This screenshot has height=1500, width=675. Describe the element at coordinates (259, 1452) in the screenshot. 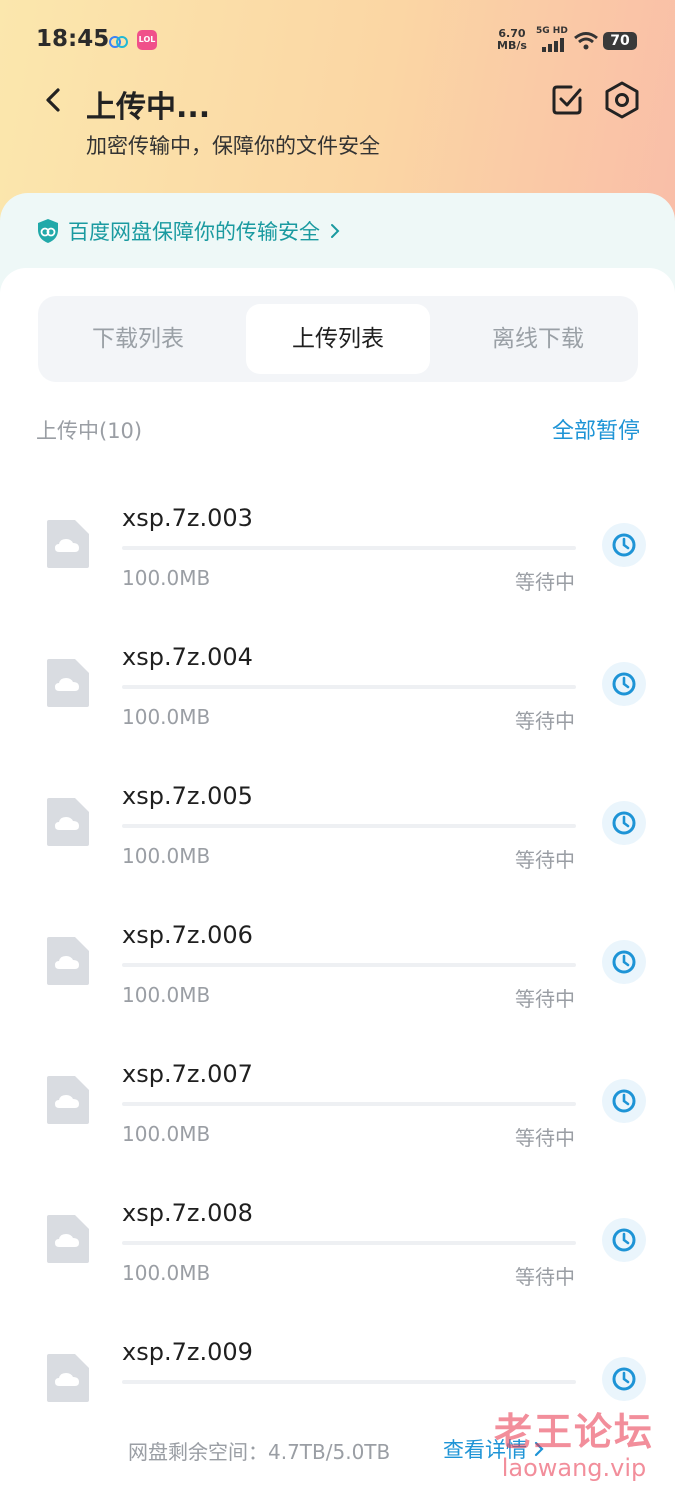

I see `storage-remaining: 网盘剩余空间：4.7TB/5.0TB` at that location.